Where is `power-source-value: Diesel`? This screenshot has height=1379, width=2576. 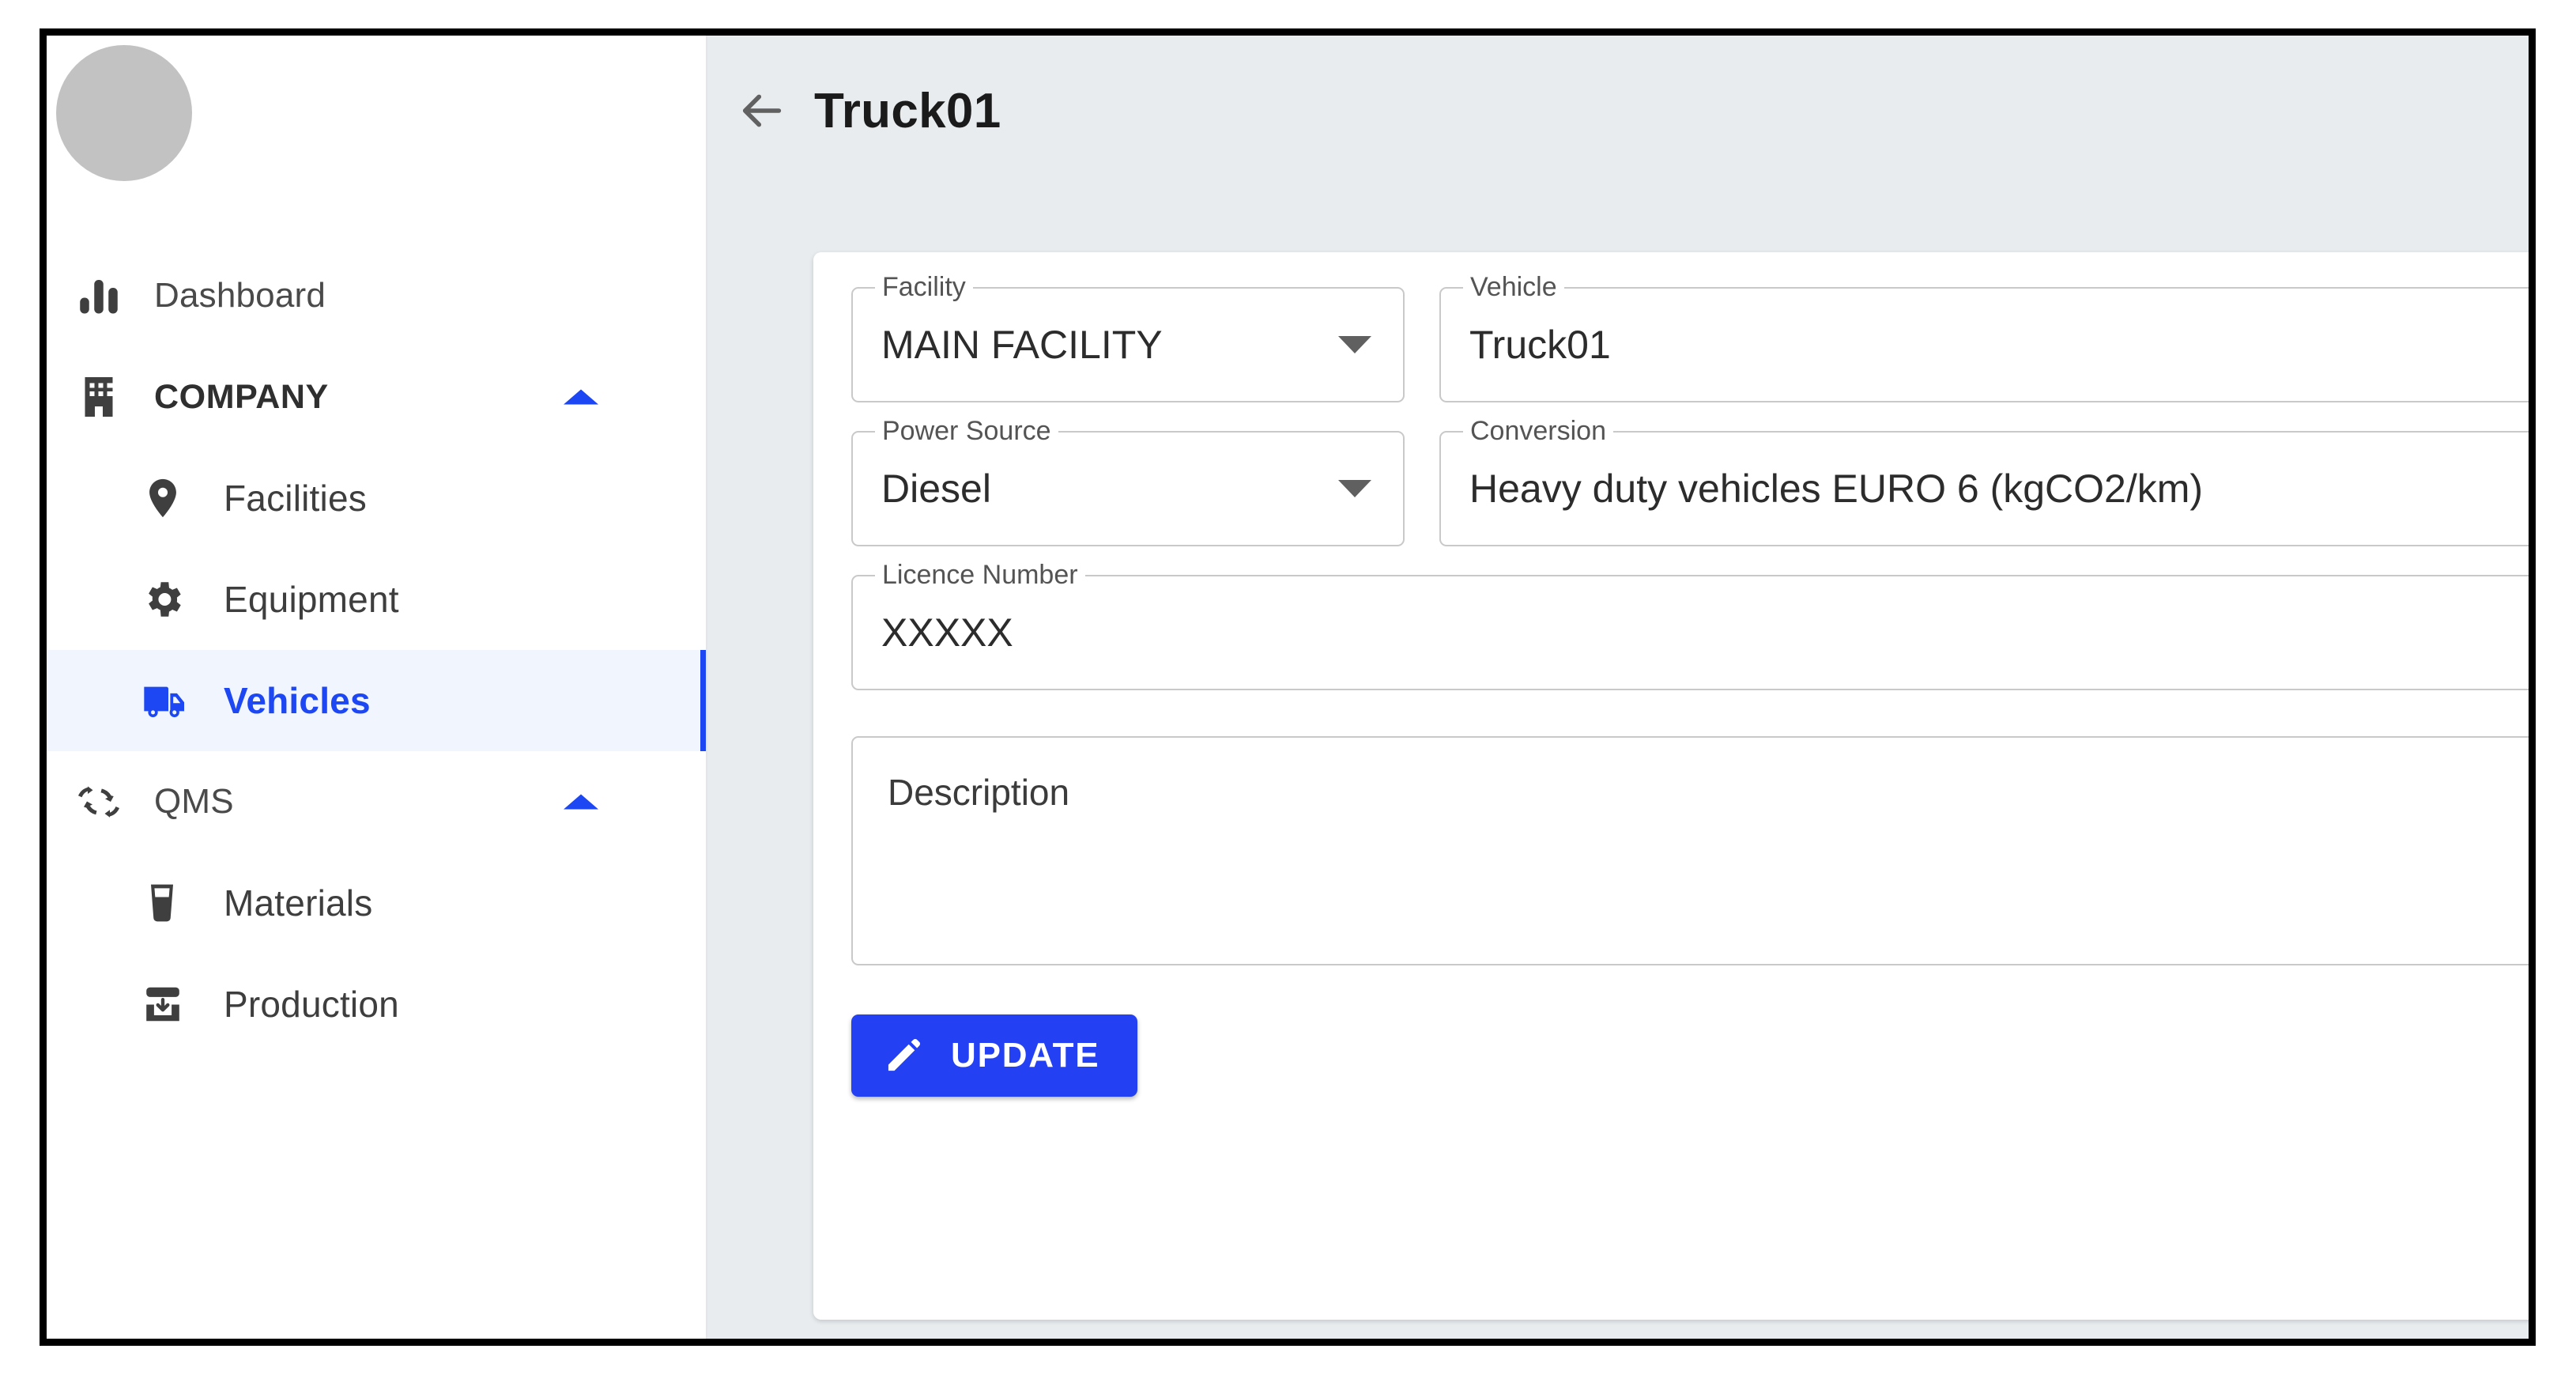 power-source-value: Diesel is located at coordinates (936, 489).